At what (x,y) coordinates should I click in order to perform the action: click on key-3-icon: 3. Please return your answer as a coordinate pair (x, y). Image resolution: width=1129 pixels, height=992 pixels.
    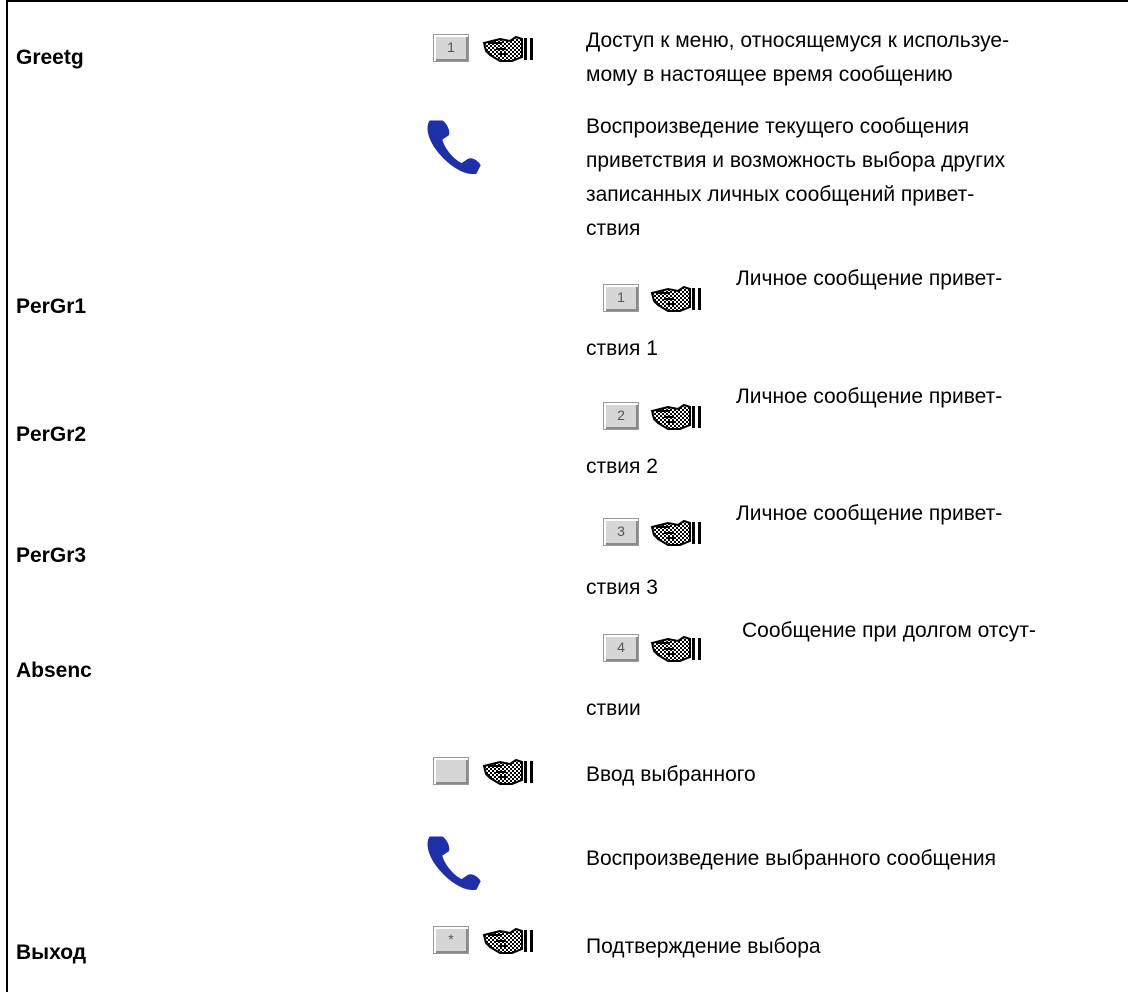
    Looking at the image, I should click on (621, 532).